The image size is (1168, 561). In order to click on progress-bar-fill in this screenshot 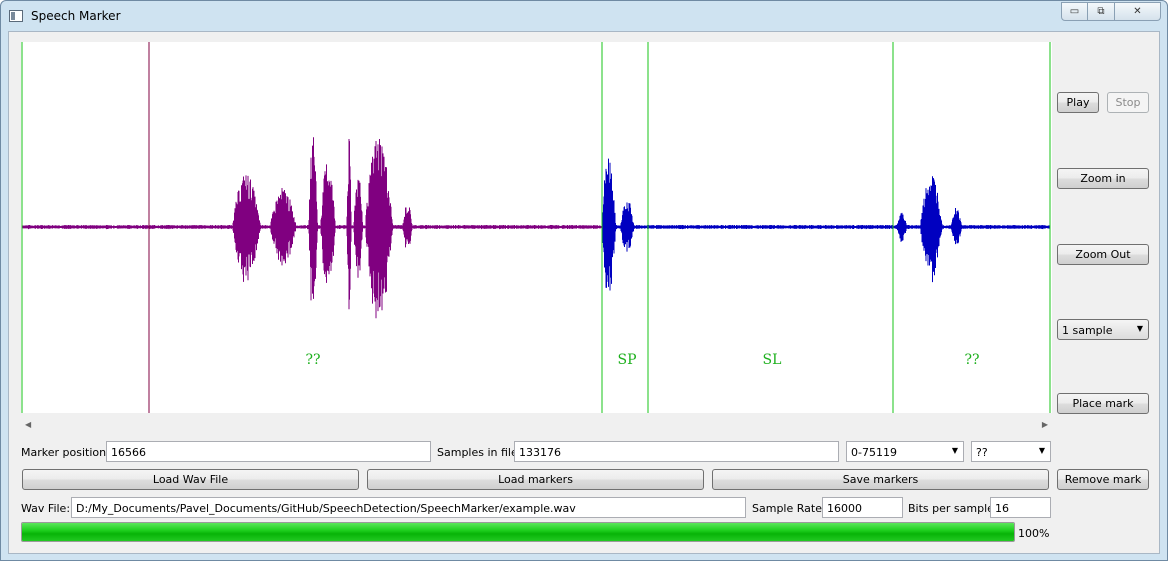, I will do `click(518, 532)`.